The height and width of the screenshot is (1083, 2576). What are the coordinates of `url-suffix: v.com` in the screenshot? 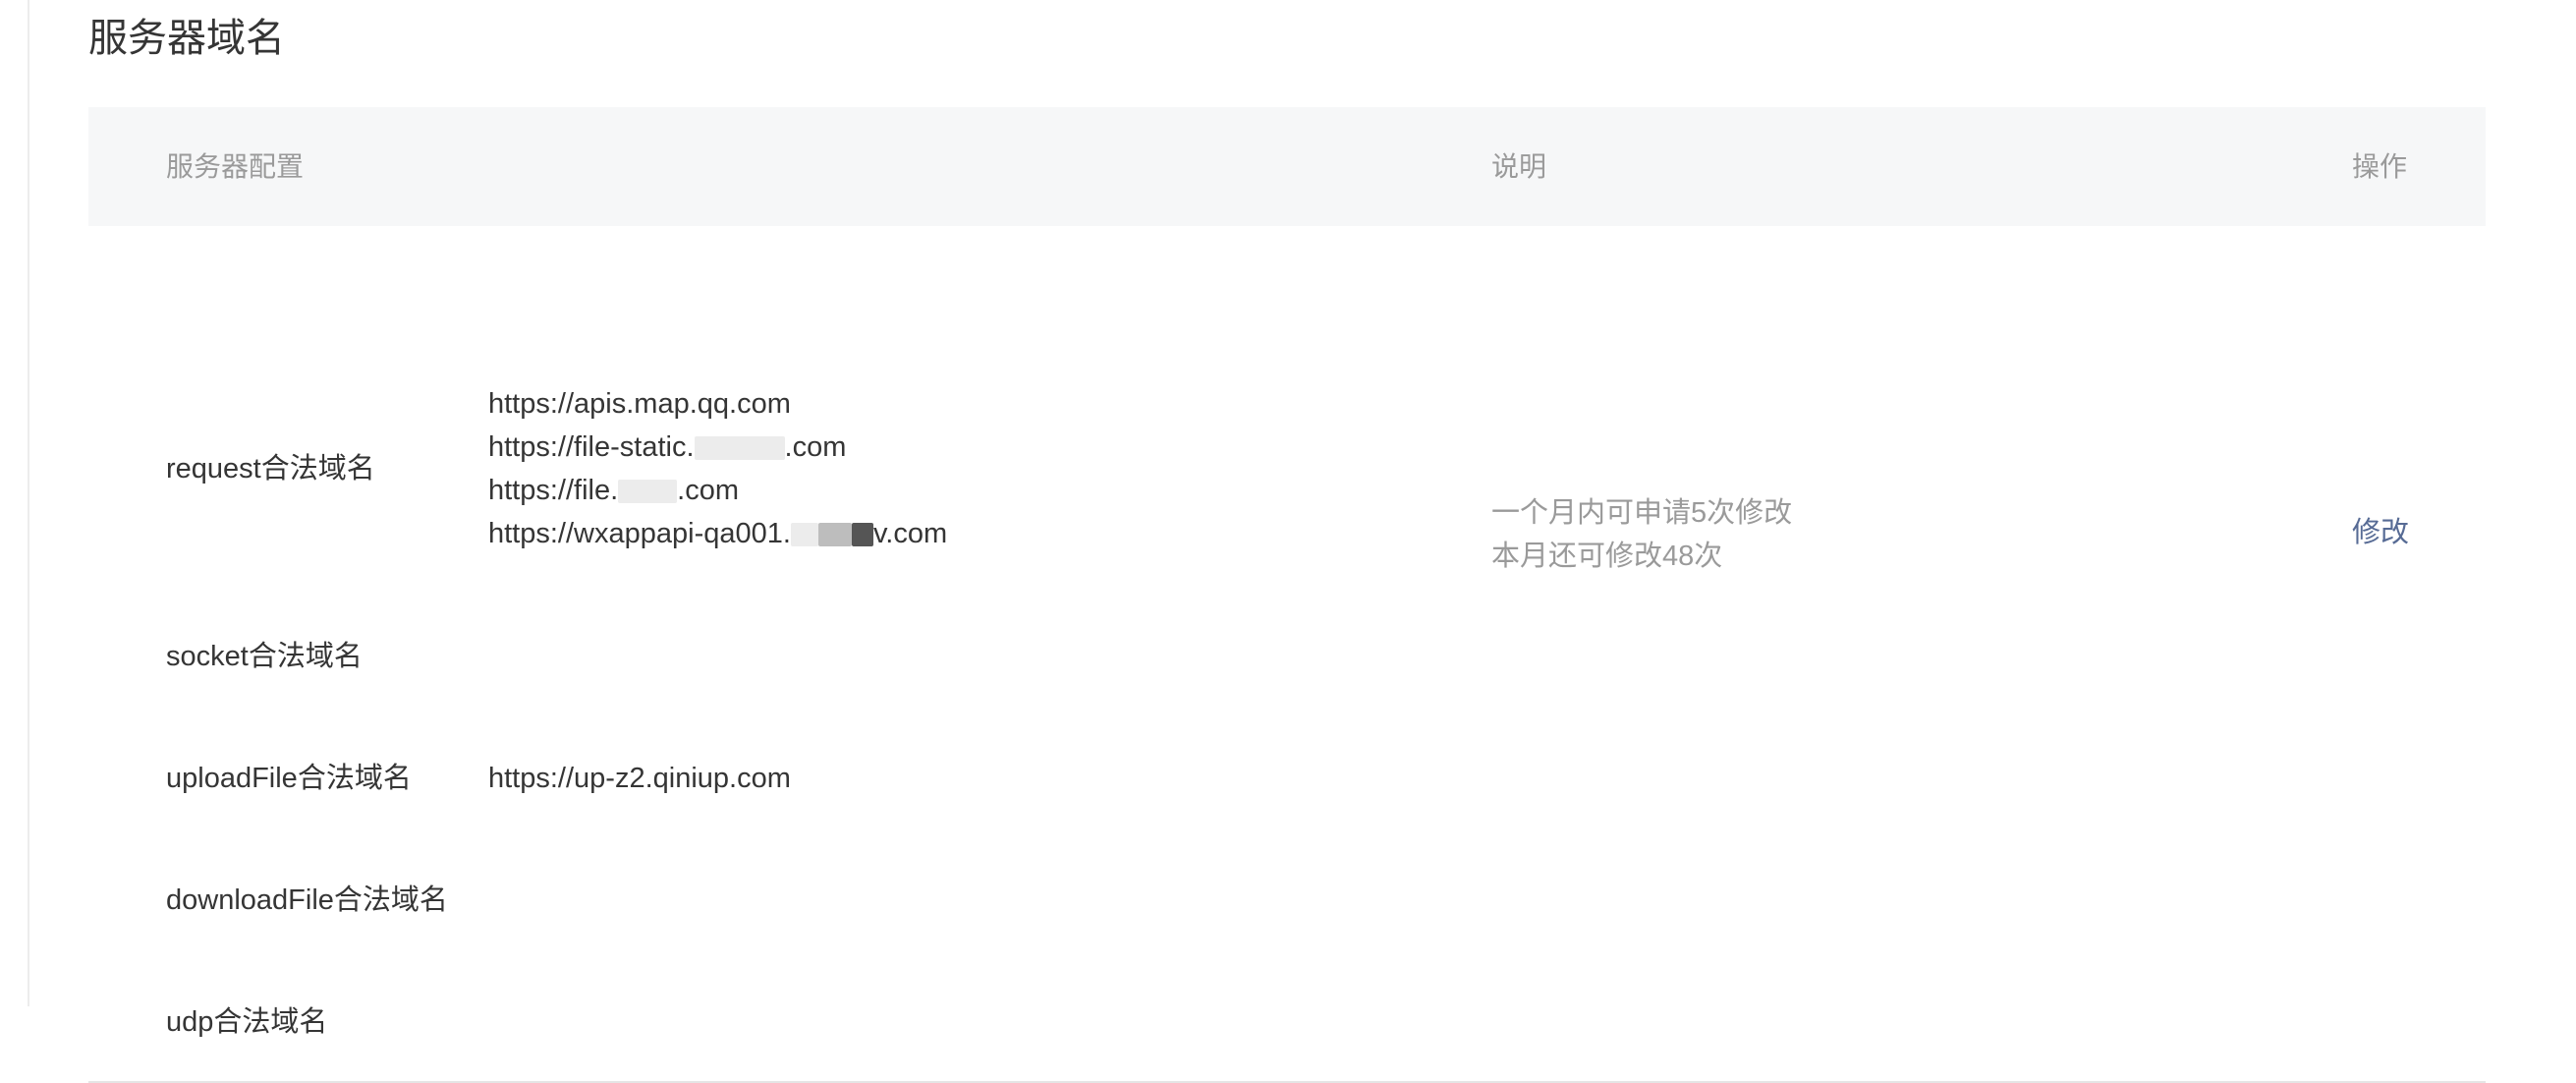 It's located at (910, 533).